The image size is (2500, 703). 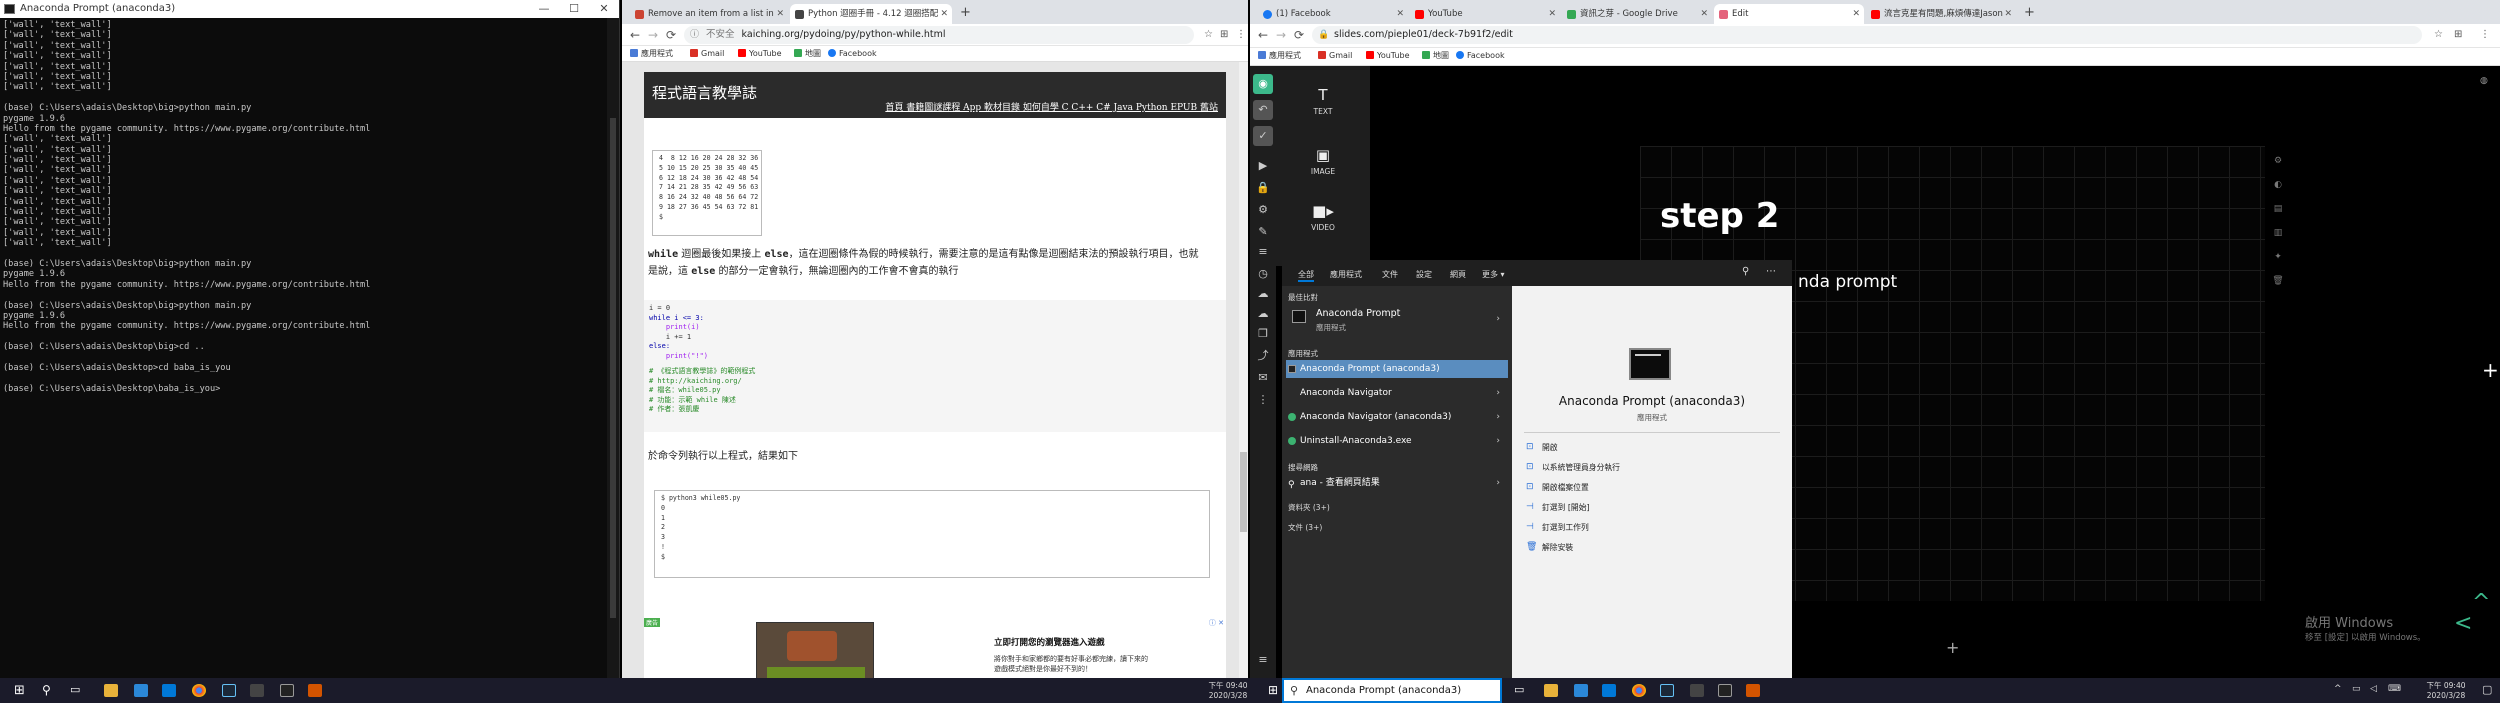 I want to click on clock-left: 下午 09:40 2020/3/28, so click(x=1228, y=691).